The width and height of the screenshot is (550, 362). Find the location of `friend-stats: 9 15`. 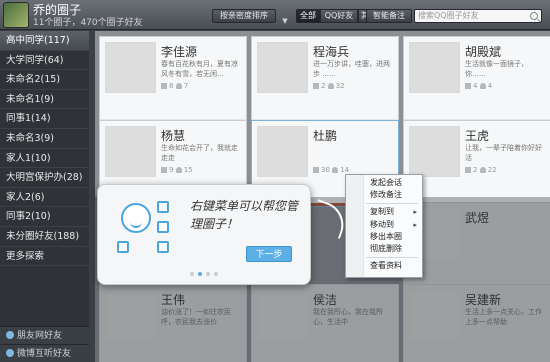

friend-stats: 9 15 is located at coordinates (177, 170).